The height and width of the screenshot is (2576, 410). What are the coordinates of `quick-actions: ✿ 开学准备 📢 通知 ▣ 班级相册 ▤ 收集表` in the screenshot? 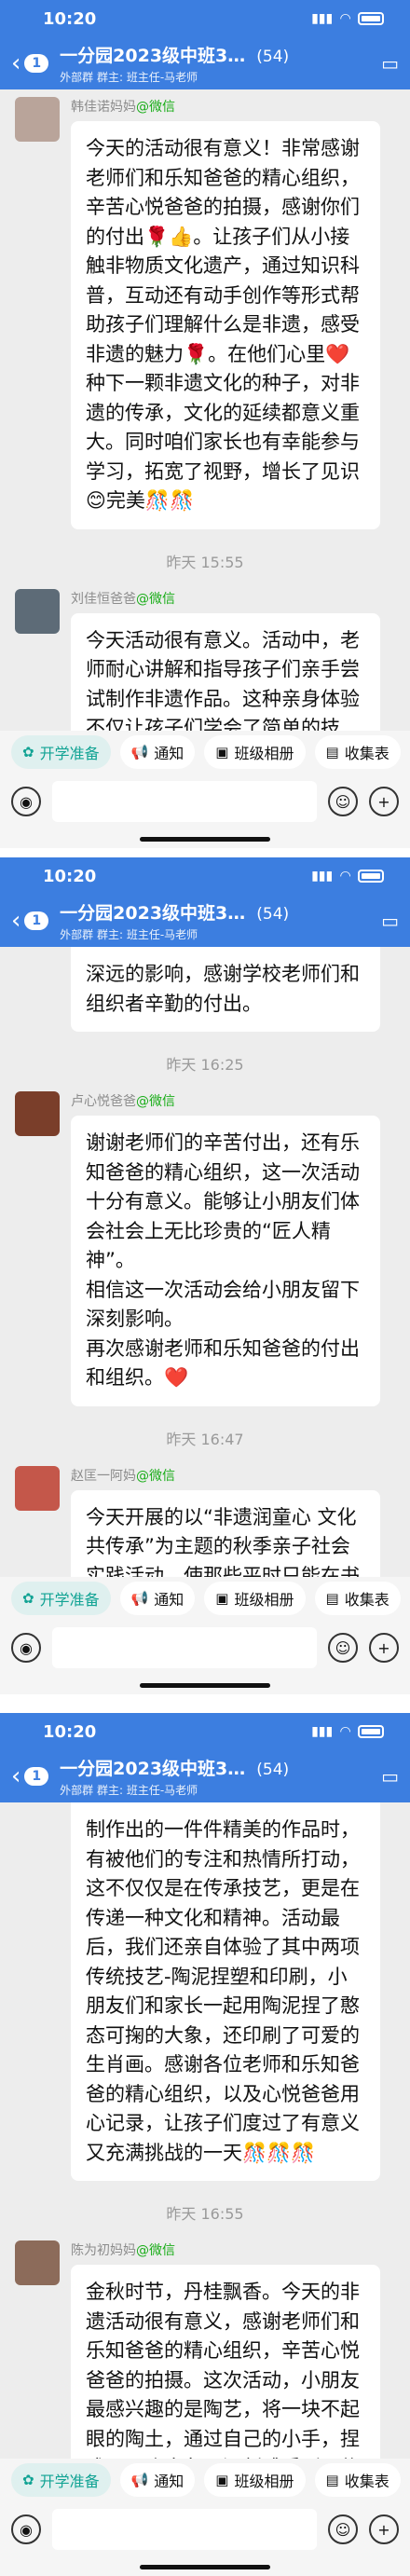 It's located at (205, 1598).